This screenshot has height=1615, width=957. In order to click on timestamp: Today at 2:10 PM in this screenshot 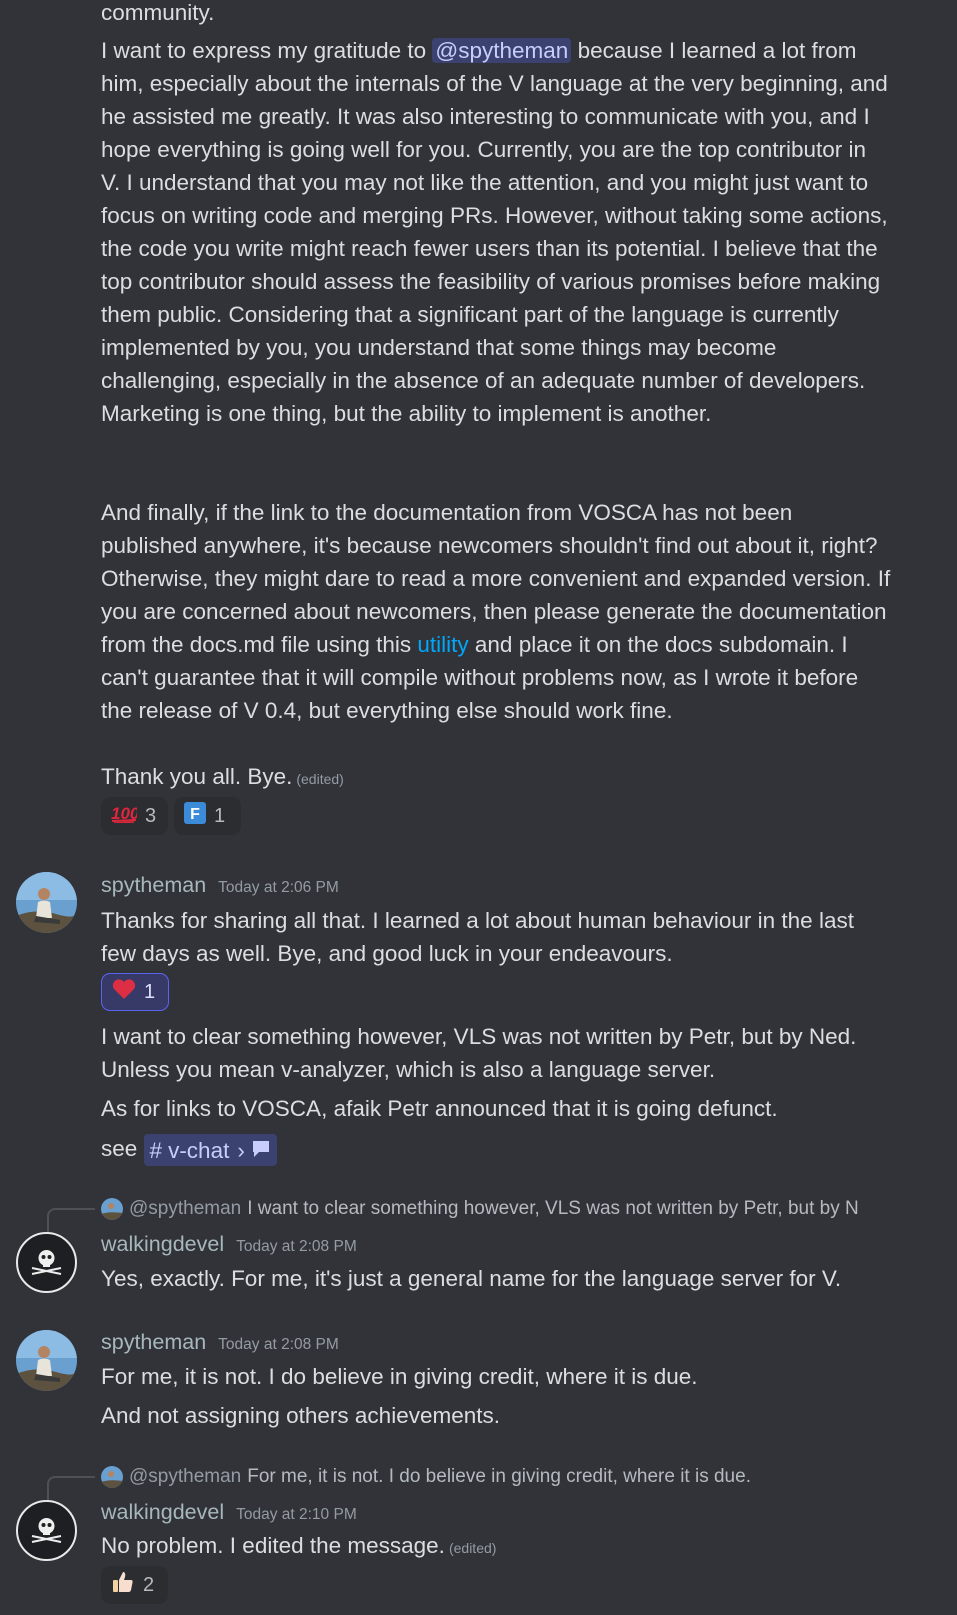, I will do `click(296, 1514)`.